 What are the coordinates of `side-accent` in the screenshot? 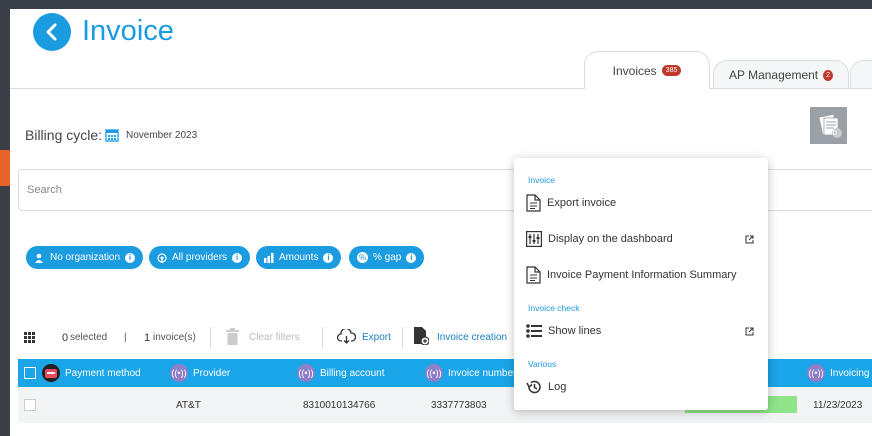 It's located at (5, 168).